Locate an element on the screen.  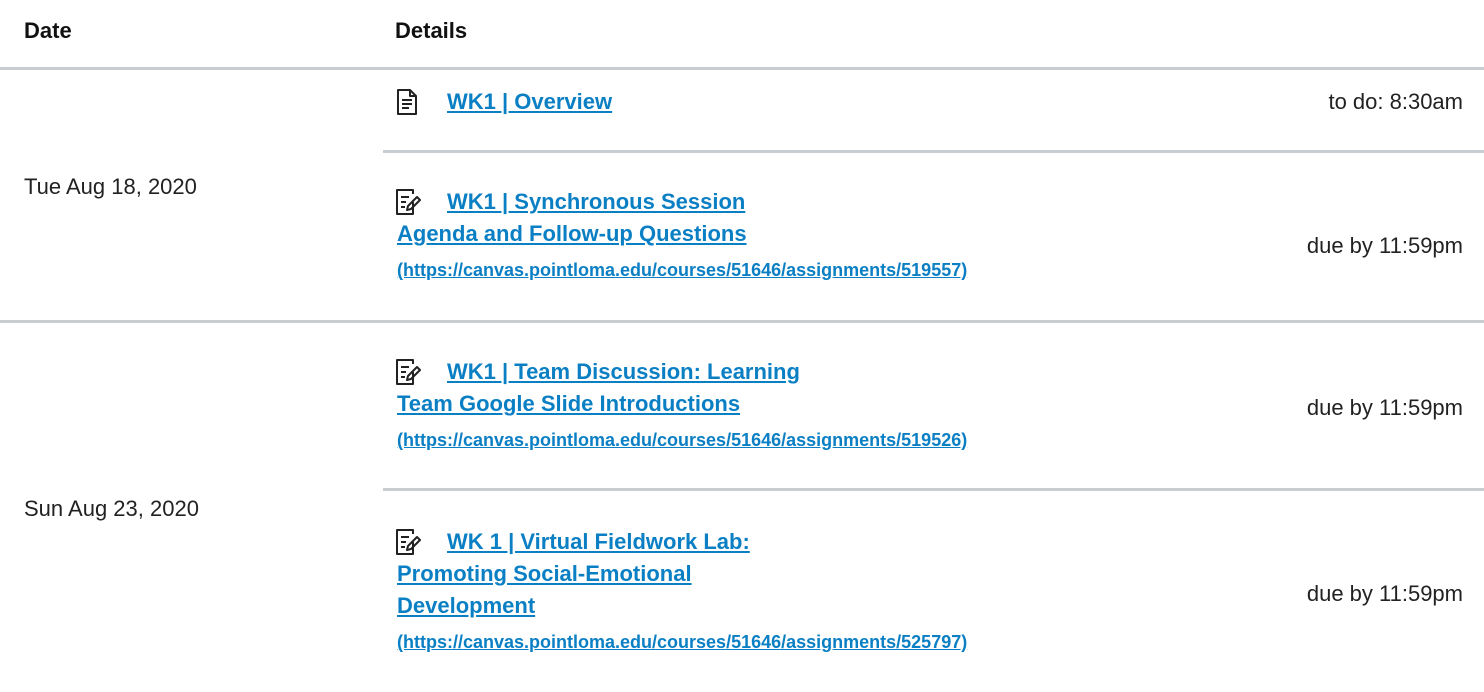
item-title-link: WK 1 | Virtual Fieldwork Lab: is located at coordinates (657, 542).